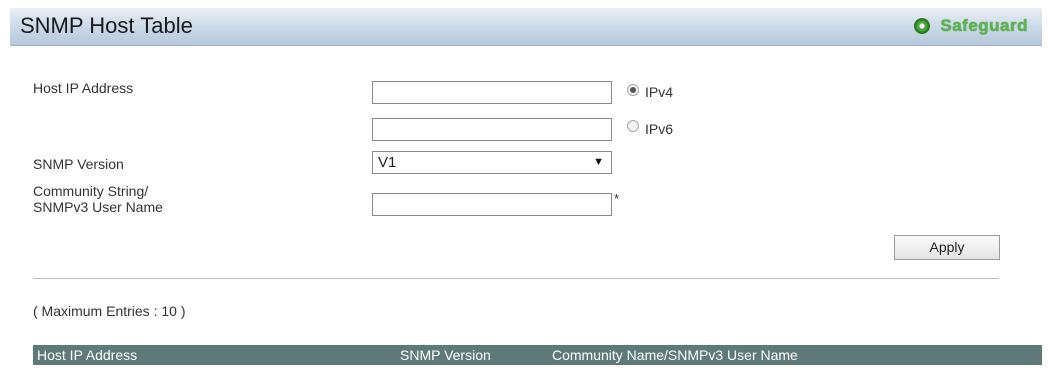 This screenshot has width=1048, height=387. I want to click on page-title: SNMP Host Table, so click(106, 25).